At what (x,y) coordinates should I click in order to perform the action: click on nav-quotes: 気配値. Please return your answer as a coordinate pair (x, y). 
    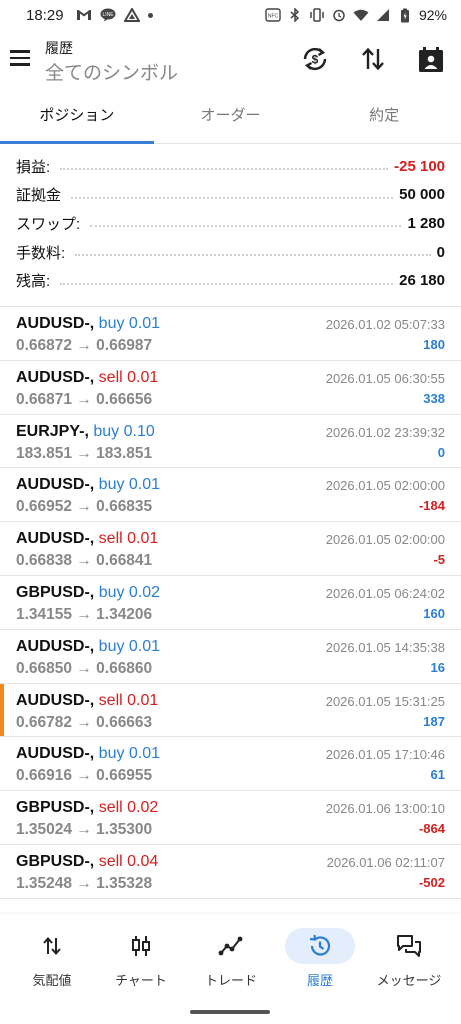
    Looking at the image, I should click on (52, 963).